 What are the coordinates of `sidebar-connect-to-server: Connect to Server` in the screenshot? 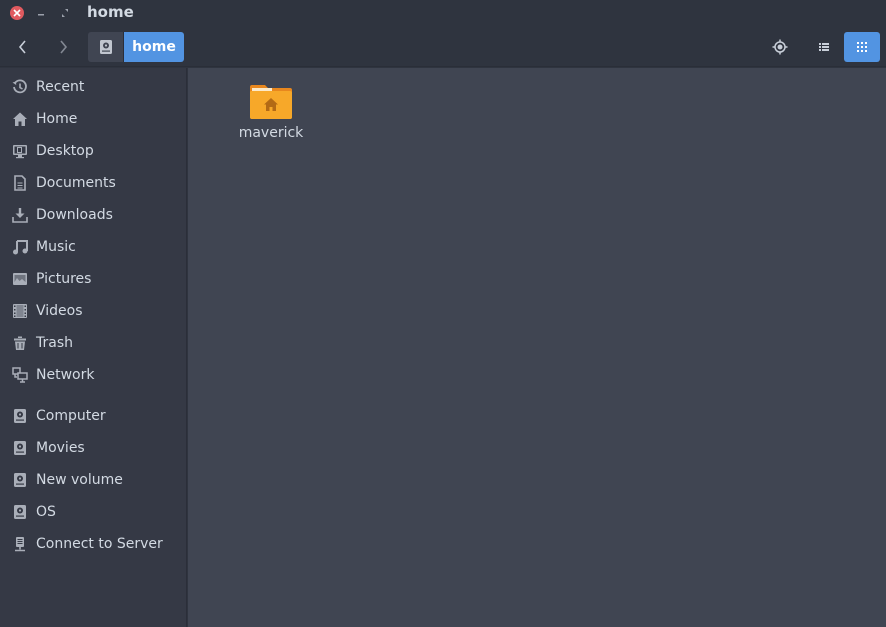 It's located at (93, 544).